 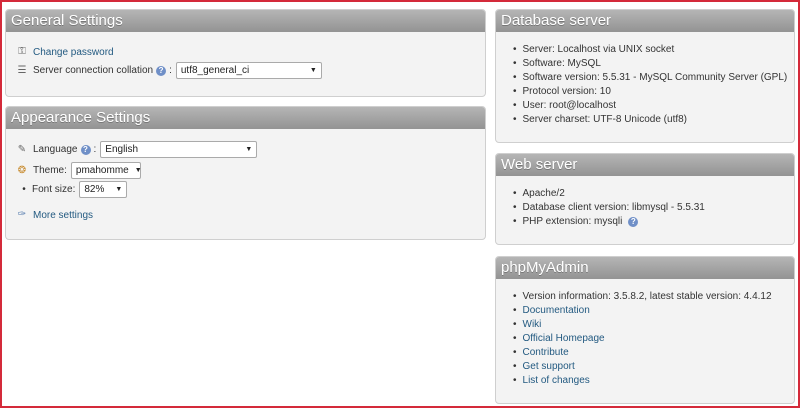 I want to click on change-password-row: ⚿ Change password, so click(x=65, y=52).